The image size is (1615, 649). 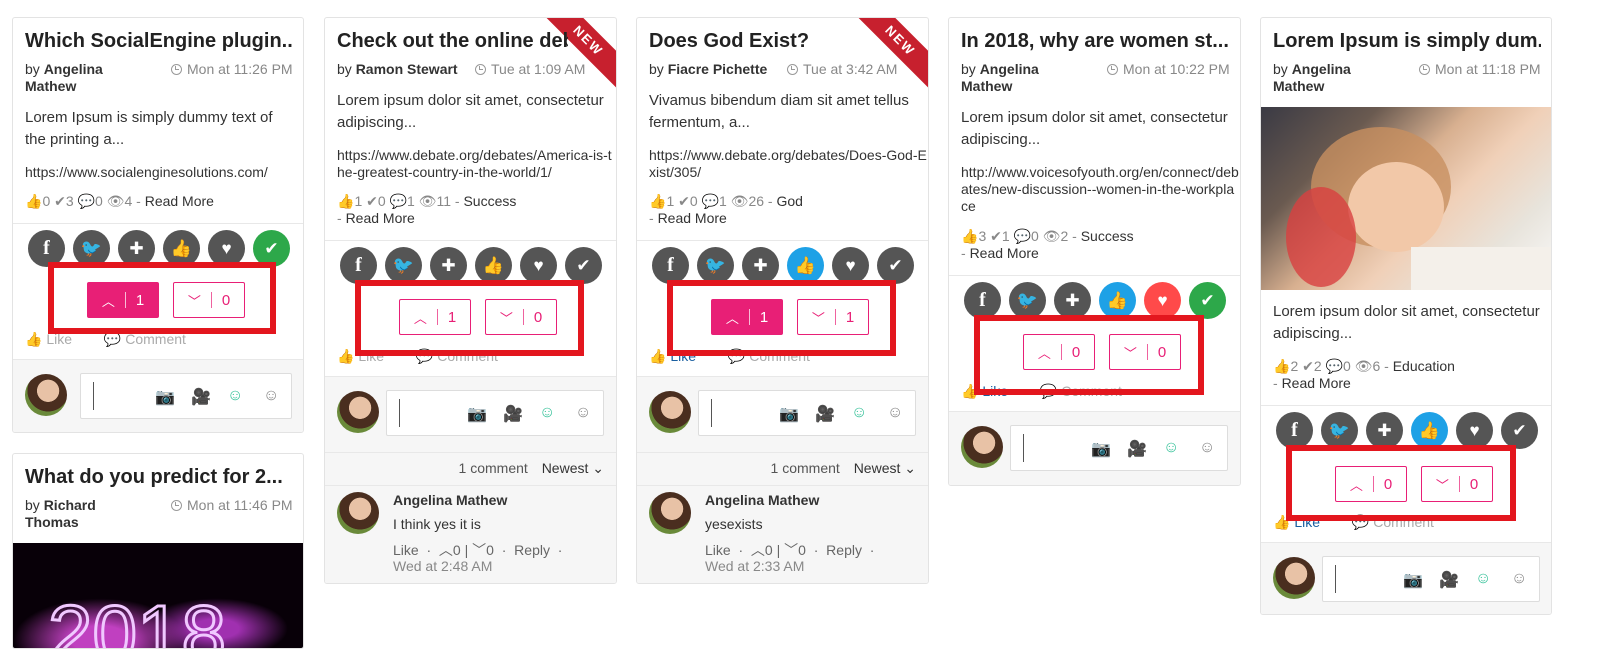 What do you see at coordinates (718, 69) in the screenshot?
I see `author-link: Fiacre Pichette` at bounding box center [718, 69].